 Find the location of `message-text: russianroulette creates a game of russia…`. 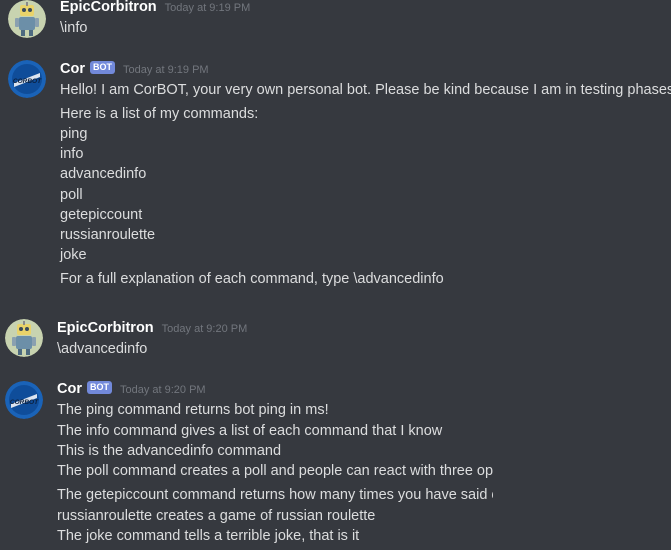

message-text: russianroulette creates a game of russia… is located at coordinates (216, 516).